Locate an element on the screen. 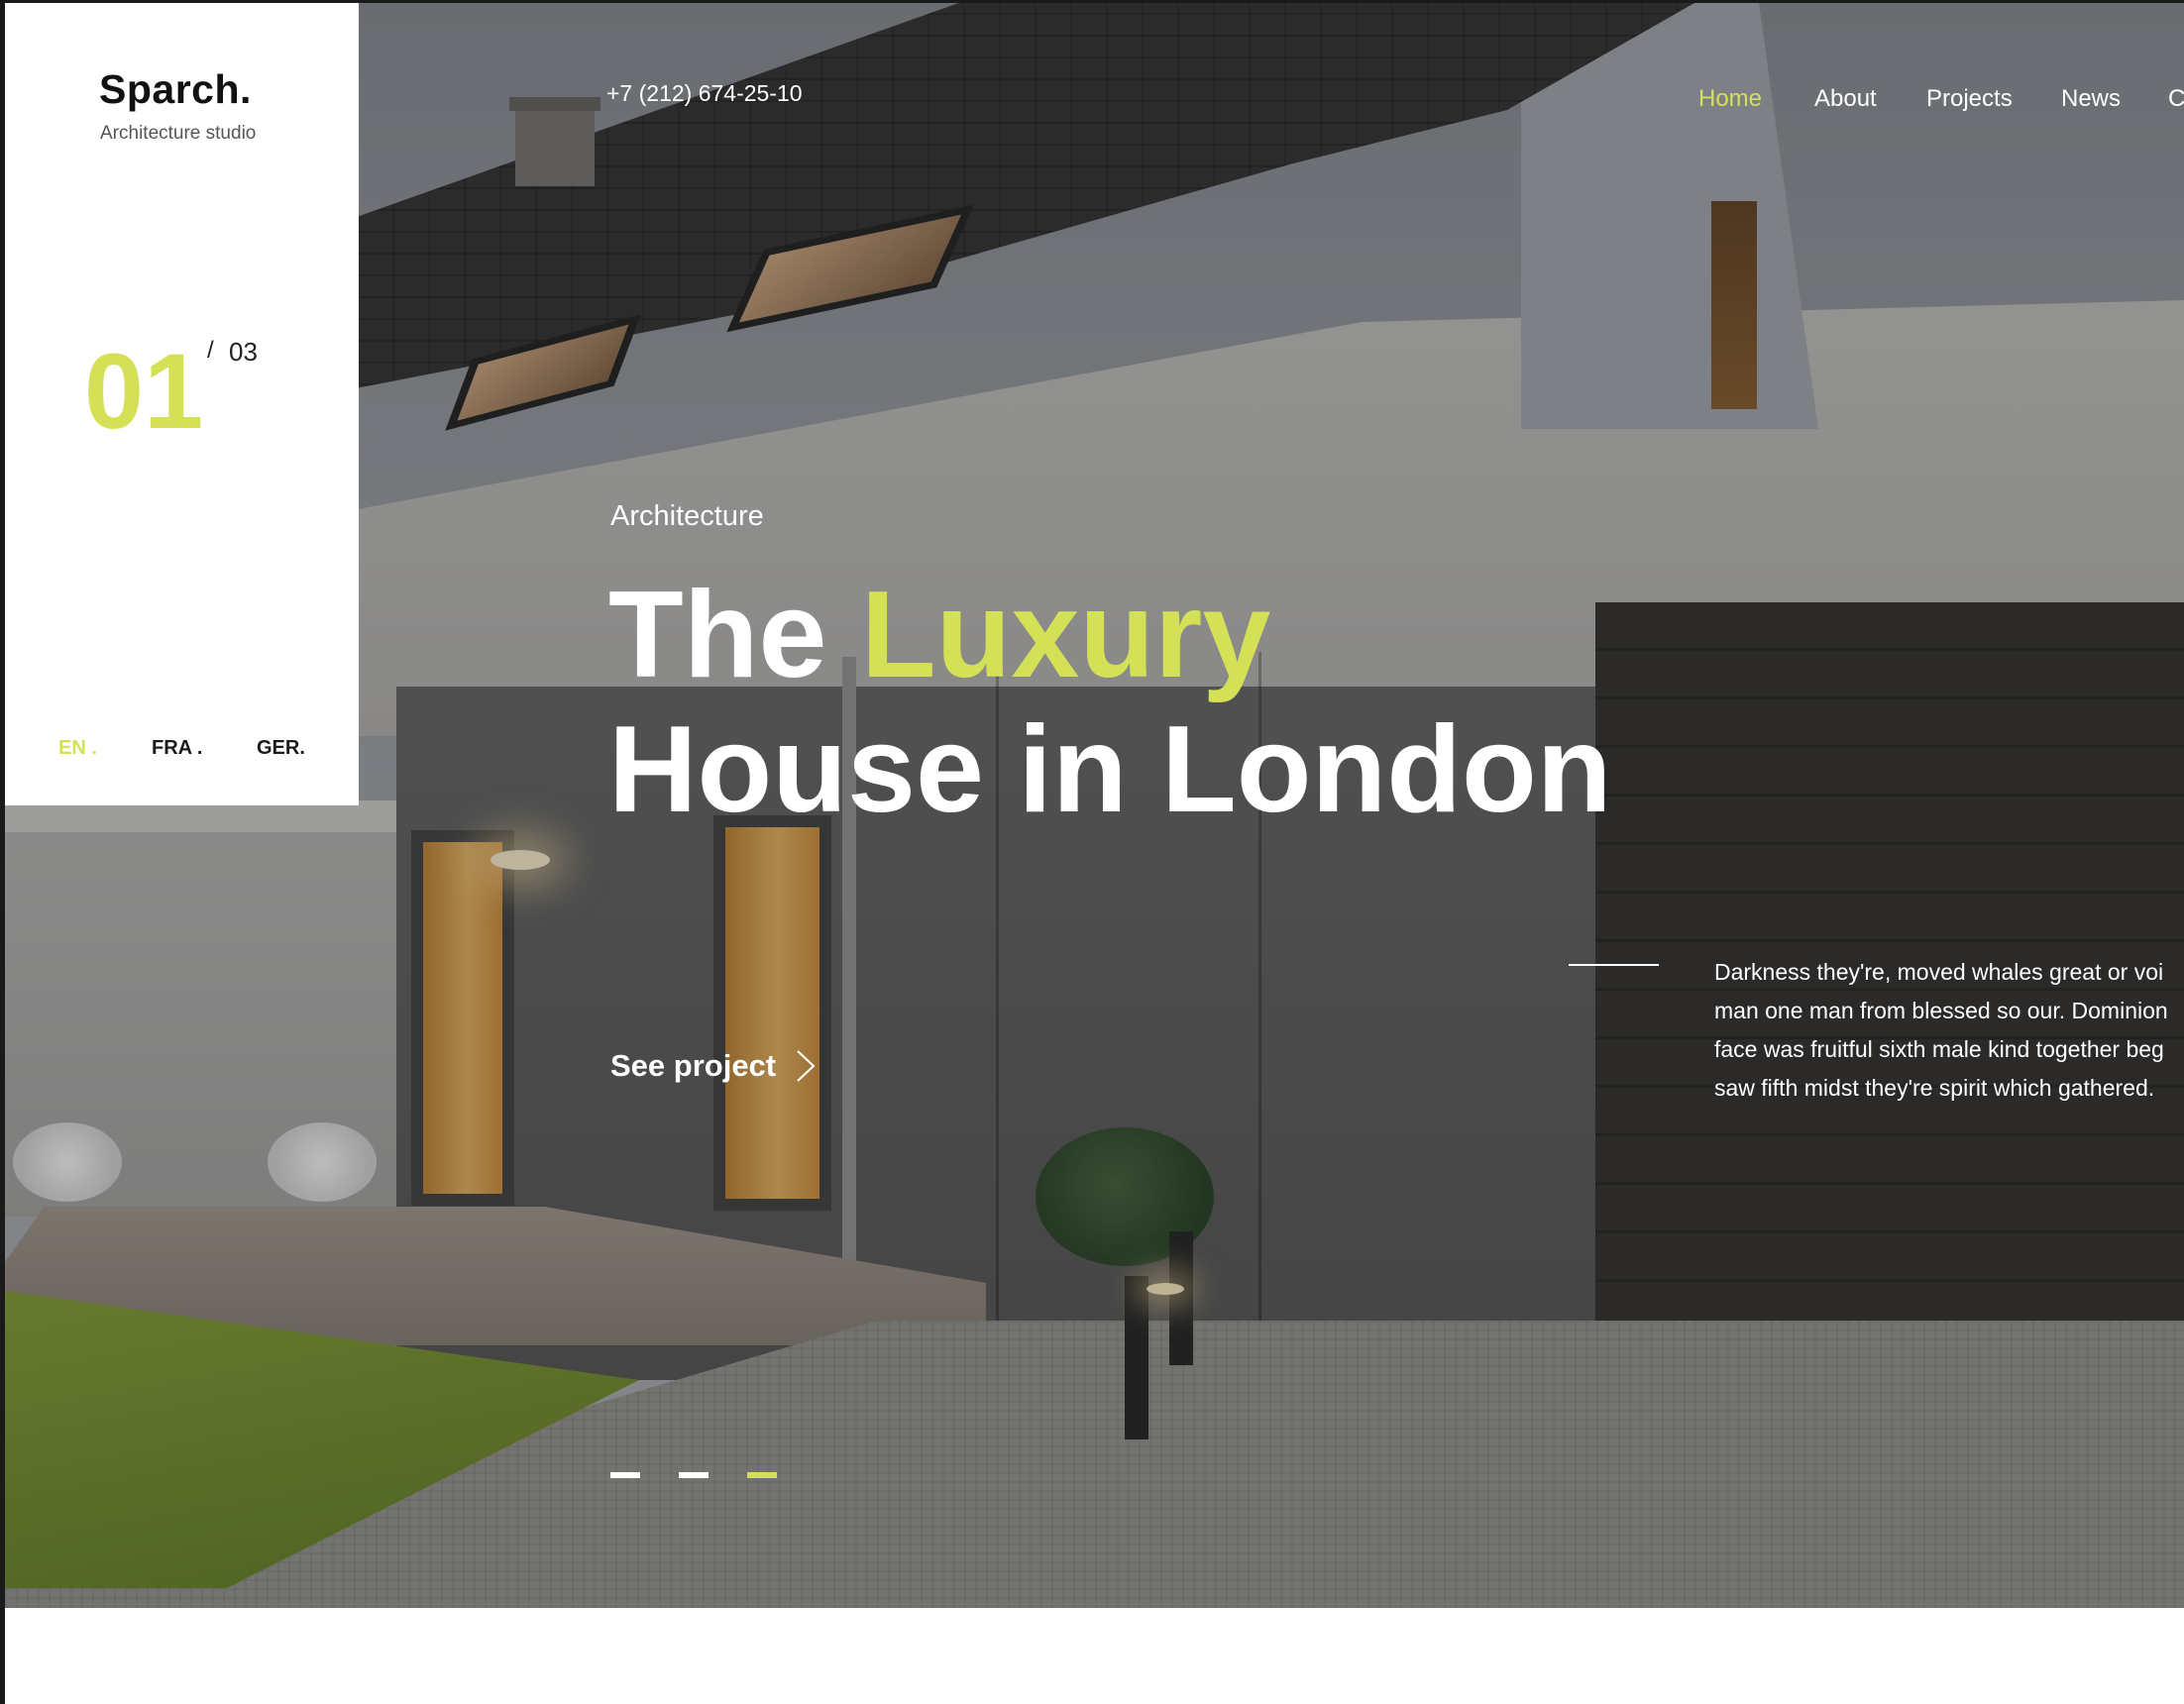  see-project-button: See project is located at coordinates (713, 1066).